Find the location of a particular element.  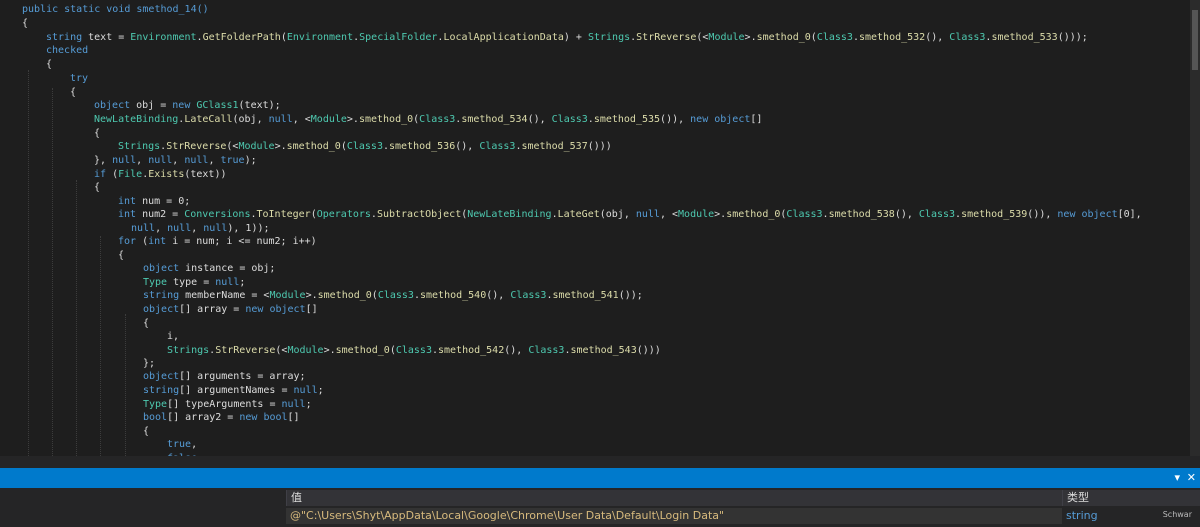

code-line: i, is located at coordinates (173, 336).